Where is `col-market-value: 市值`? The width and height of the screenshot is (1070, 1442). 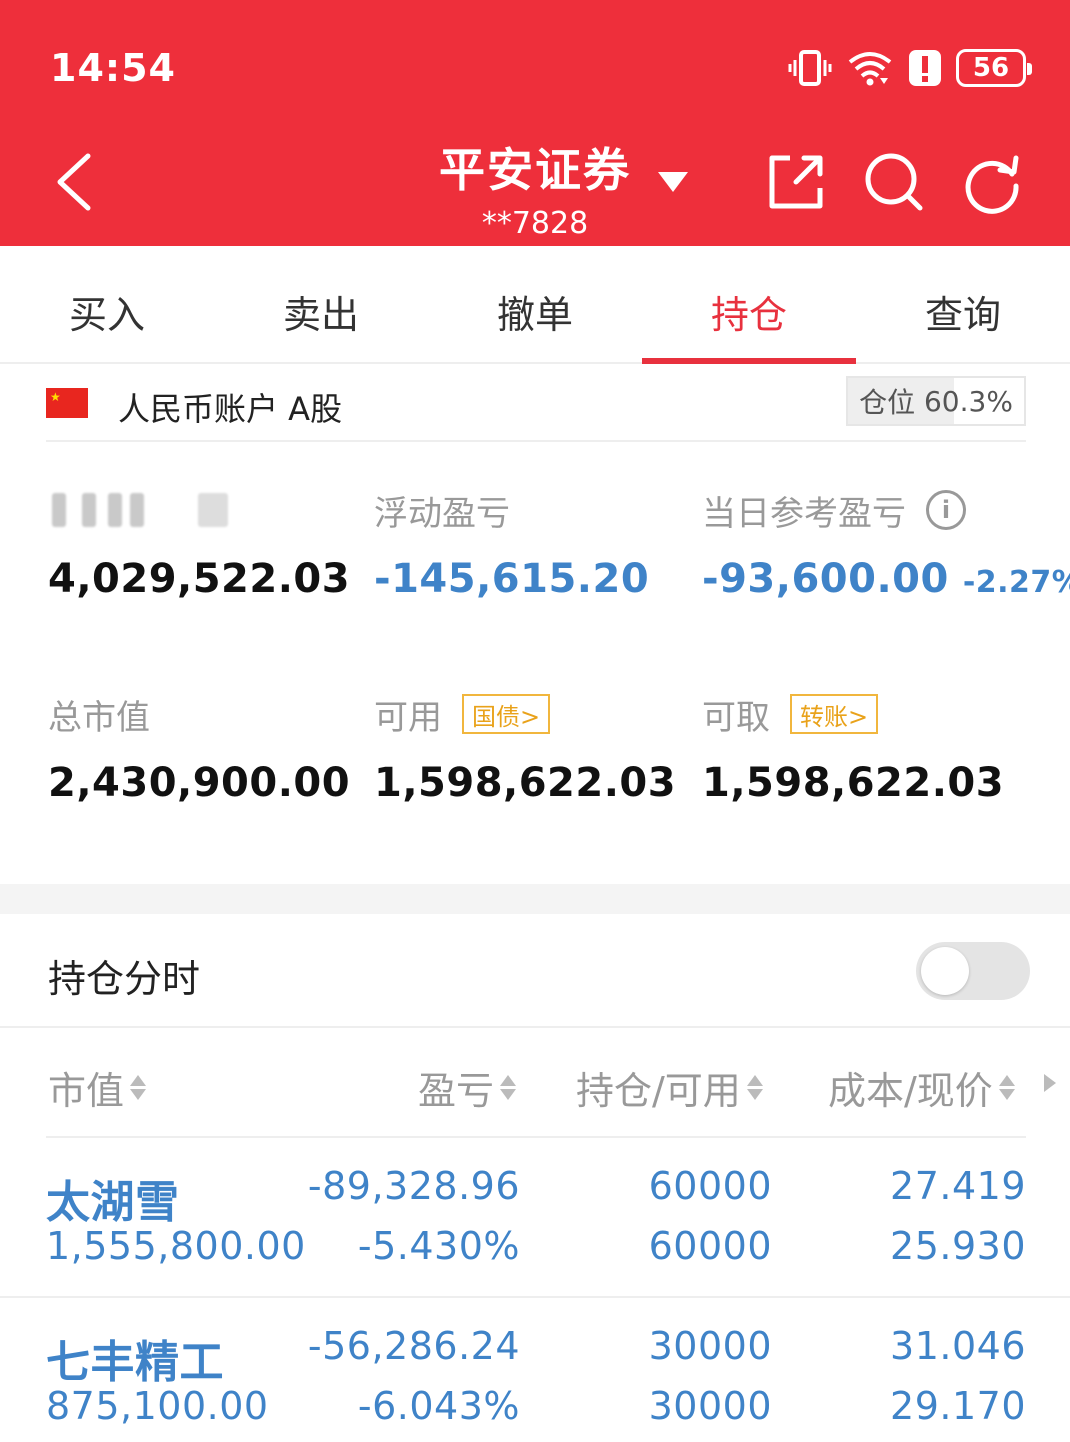 col-market-value: 市值 is located at coordinates (97, 1087).